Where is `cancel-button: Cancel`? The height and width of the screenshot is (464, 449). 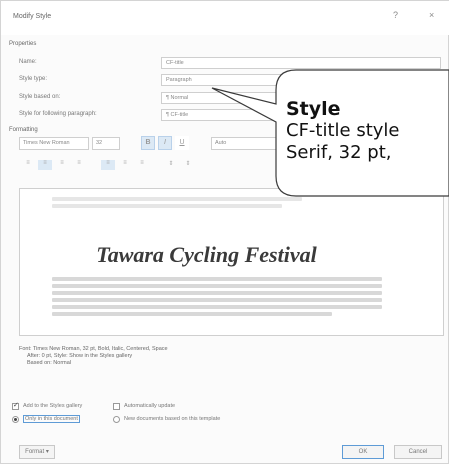
cancel-button: Cancel is located at coordinates (418, 452).